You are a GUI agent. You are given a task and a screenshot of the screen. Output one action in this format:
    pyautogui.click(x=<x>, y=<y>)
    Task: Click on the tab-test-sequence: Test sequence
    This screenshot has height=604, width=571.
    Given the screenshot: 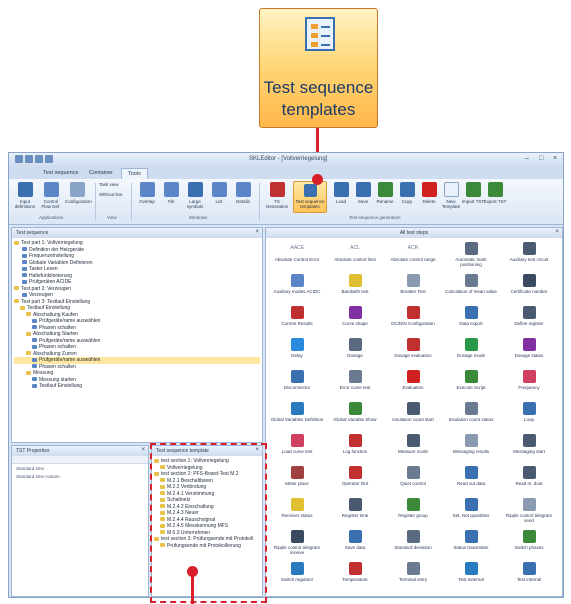 What is the action you would take?
    pyautogui.click(x=60, y=173)
    